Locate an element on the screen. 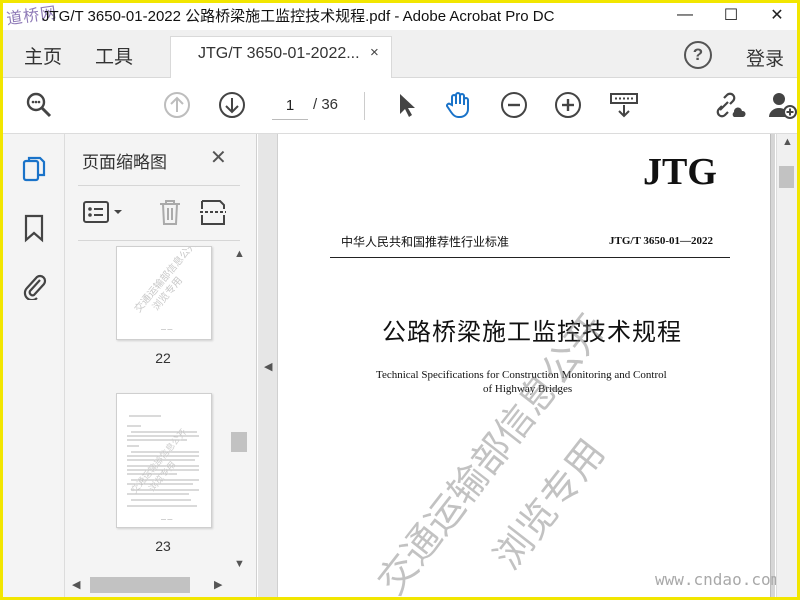  attachment-icon is located at coordinates (34, 285).